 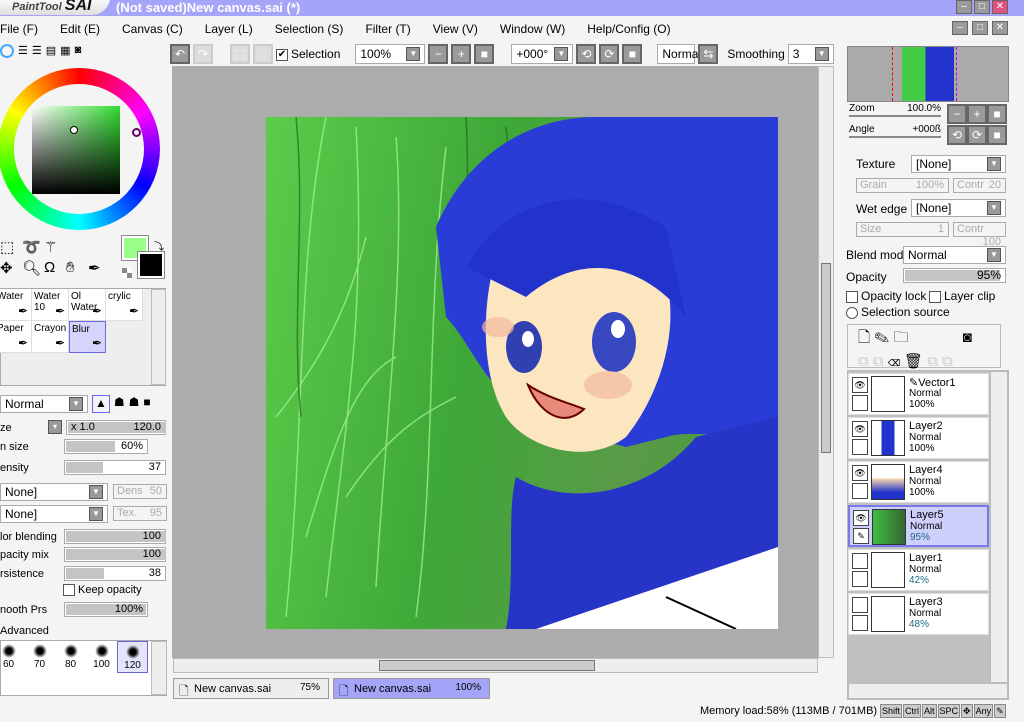 I want to click on brush-shape-sharp: ▲, so click(x=101, y=404).